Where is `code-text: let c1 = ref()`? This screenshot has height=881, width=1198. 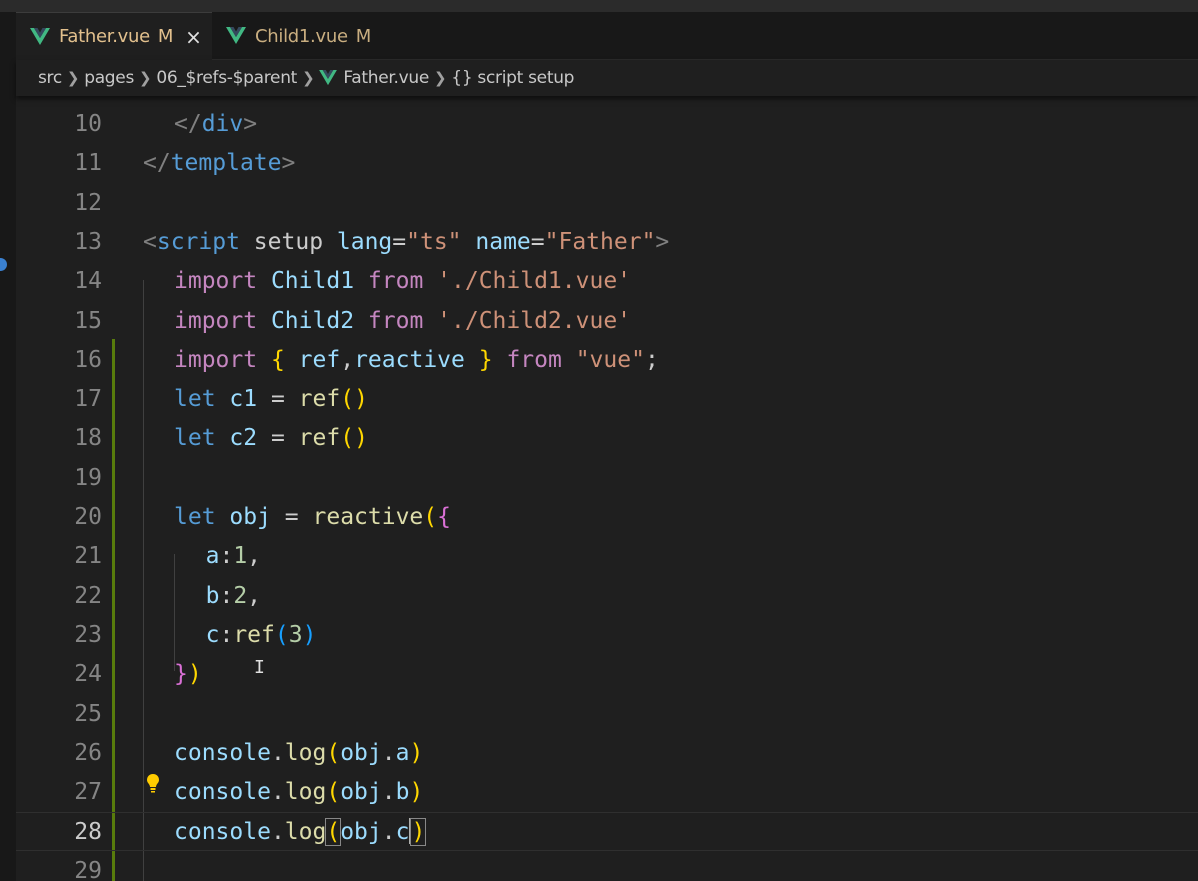
code-text: let c1 = ref() is located at coordinates (271, 399).